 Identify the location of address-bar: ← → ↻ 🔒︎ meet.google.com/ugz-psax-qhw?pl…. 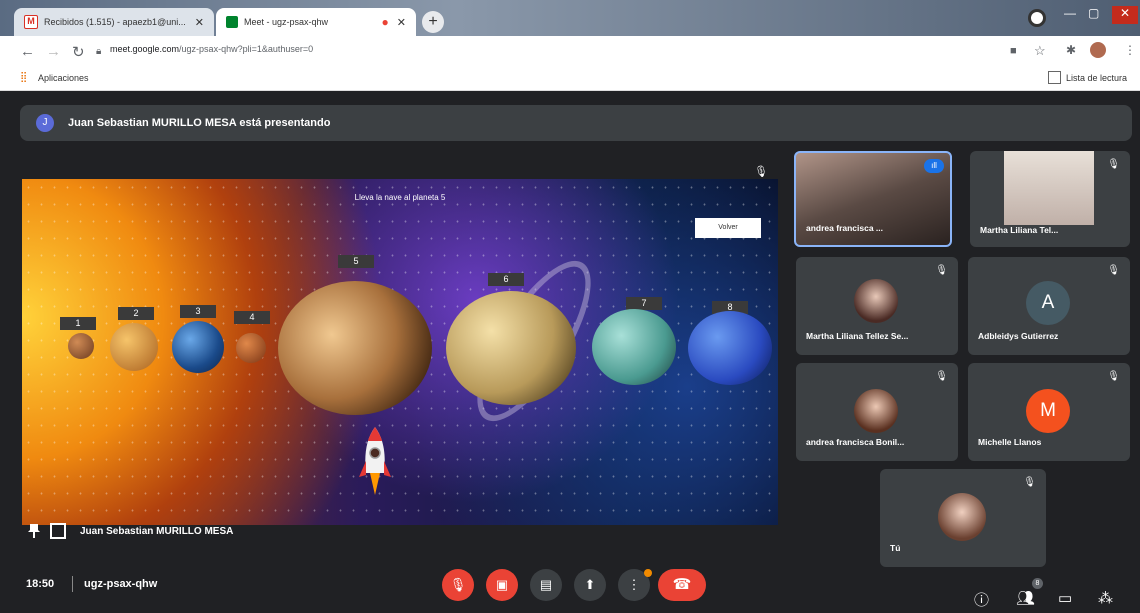
(570, 51).